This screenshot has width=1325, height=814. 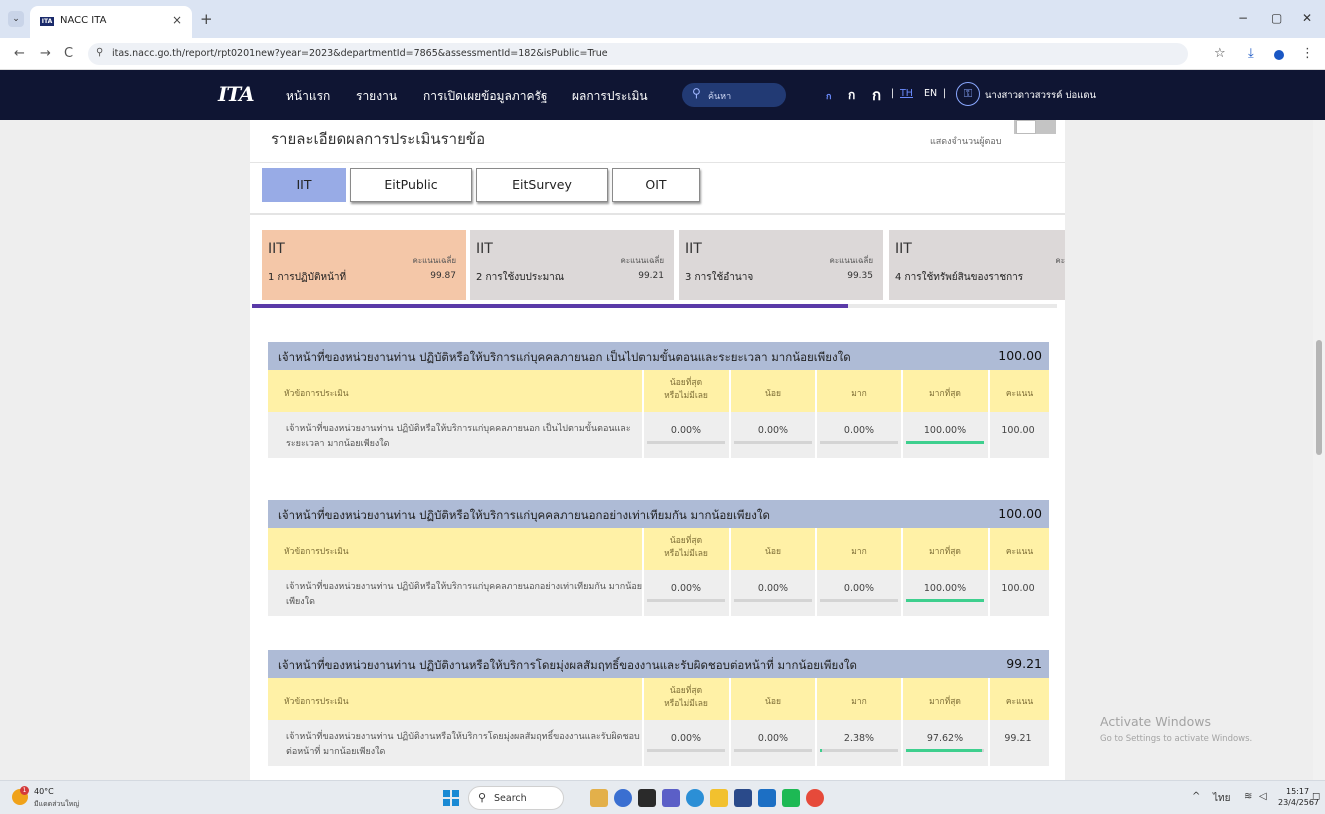 I want to click on site-favicon-icon: ITA, so click(x=47, y=21).